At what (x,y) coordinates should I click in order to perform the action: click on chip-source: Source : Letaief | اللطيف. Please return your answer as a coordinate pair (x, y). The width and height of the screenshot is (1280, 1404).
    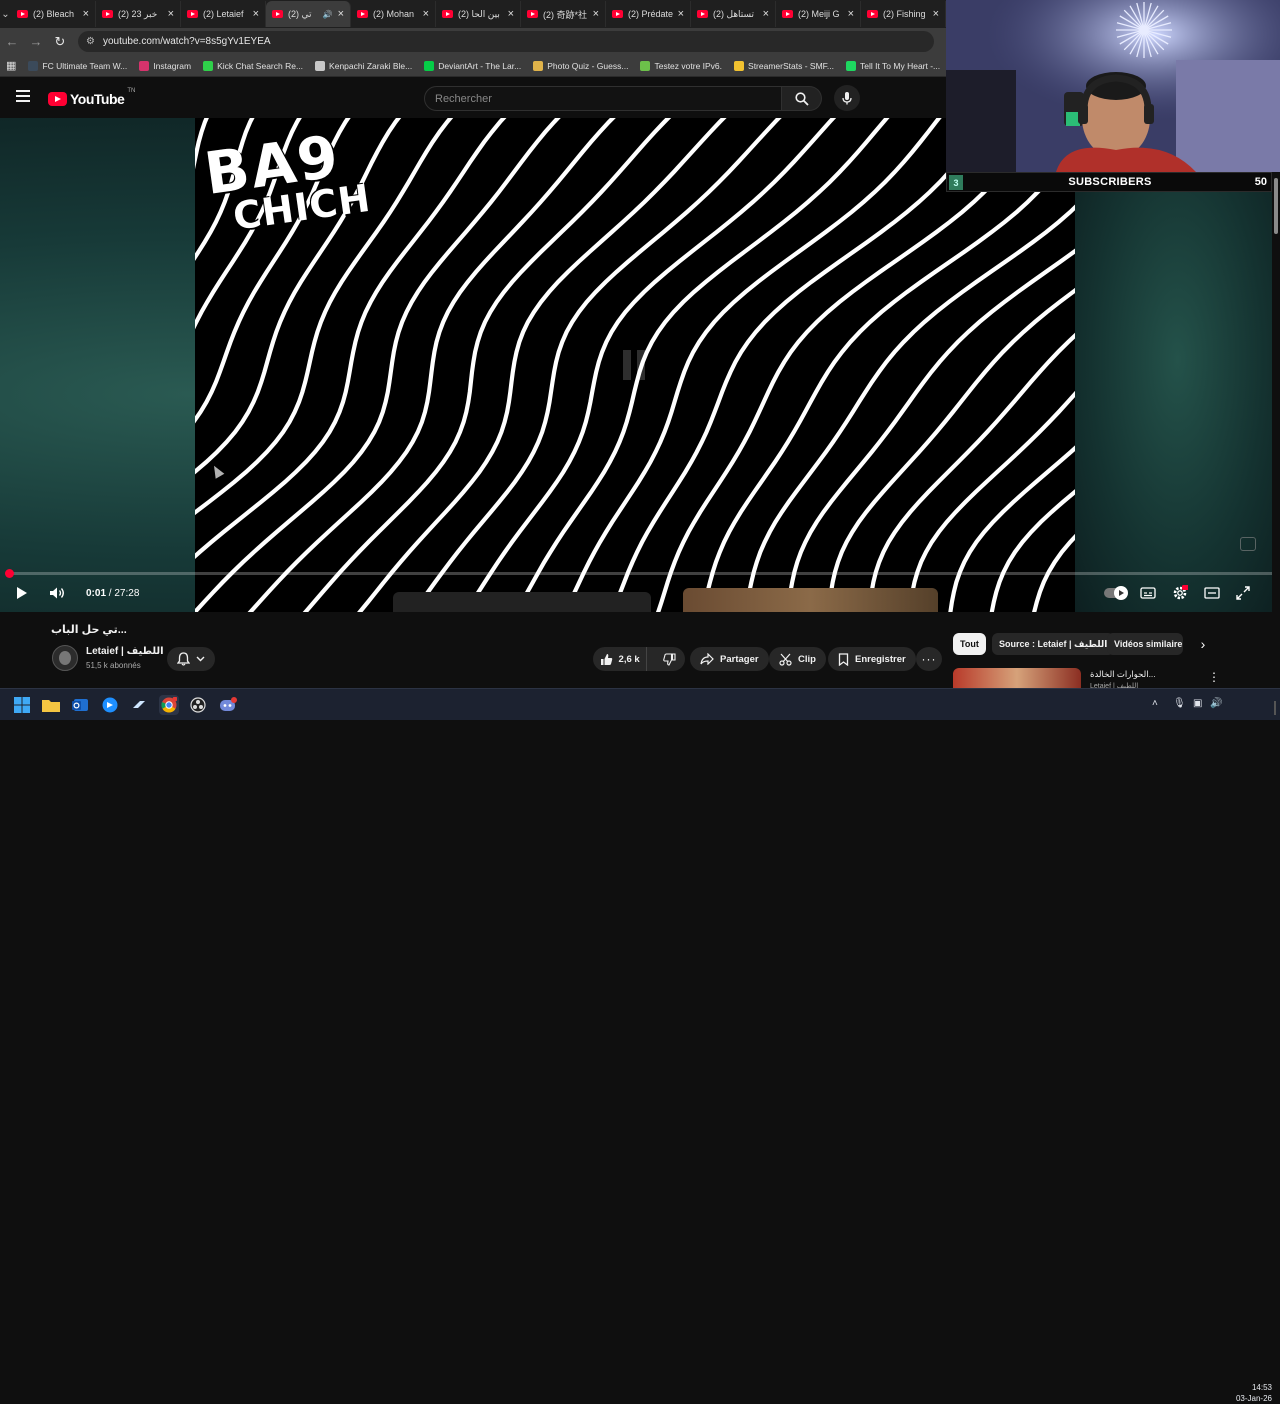
    Looking at the image, I should click on (1053, 644).